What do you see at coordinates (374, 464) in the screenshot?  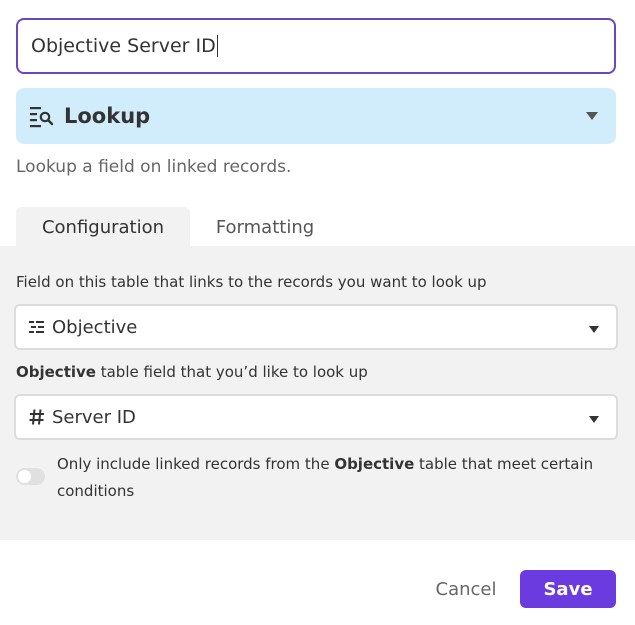 I see `condition-text-table: Objective` at bounding box center [374, 464].